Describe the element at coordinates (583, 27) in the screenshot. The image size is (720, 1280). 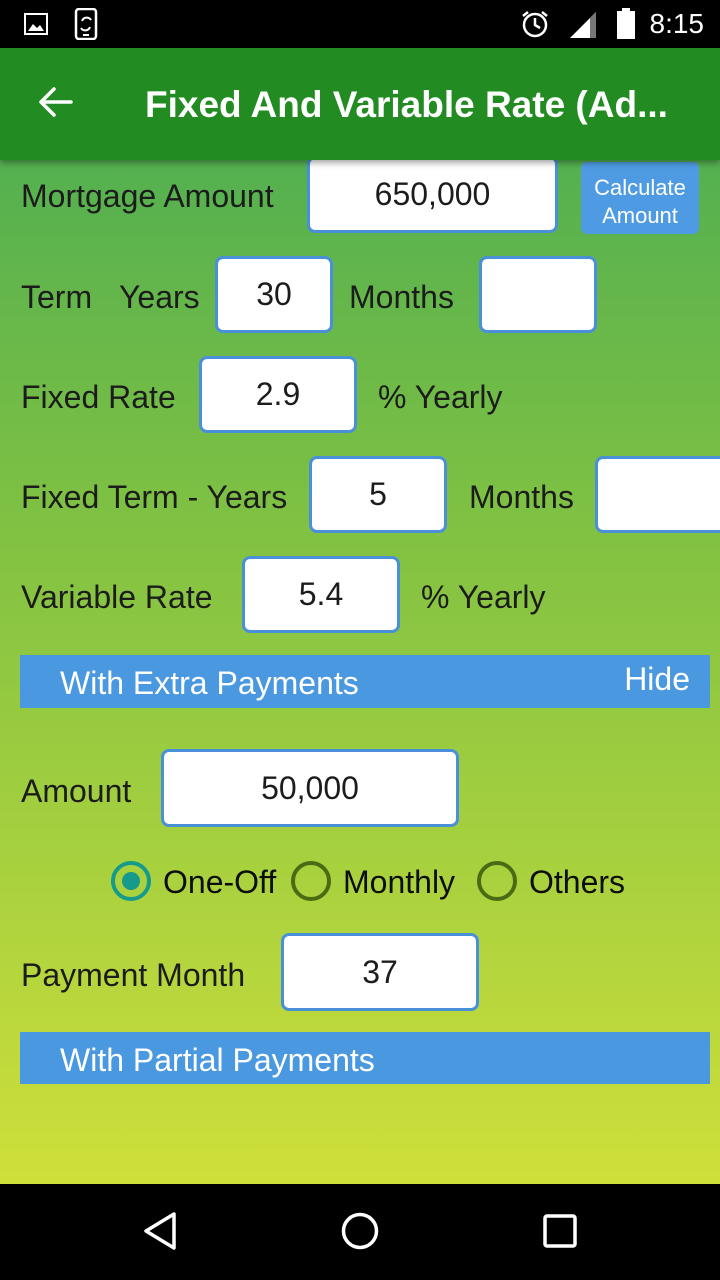
I see `signal-icon` at that location.